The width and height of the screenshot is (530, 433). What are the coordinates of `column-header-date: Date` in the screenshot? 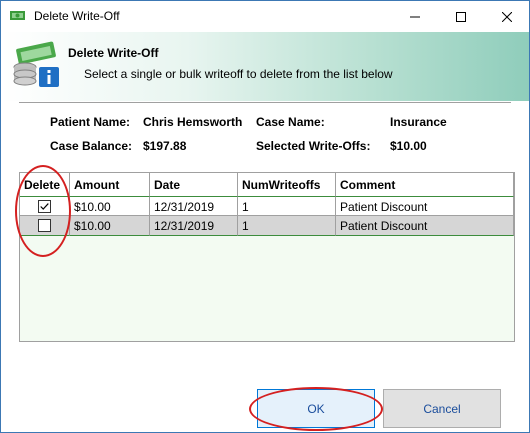 It's located at (194, 185).